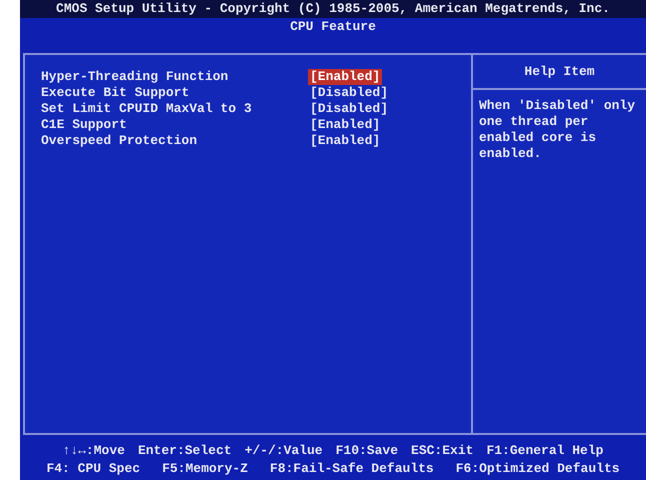  I want to click on setting-label: Set Limit CPUID MaxVal to 3, so click(175, 109).